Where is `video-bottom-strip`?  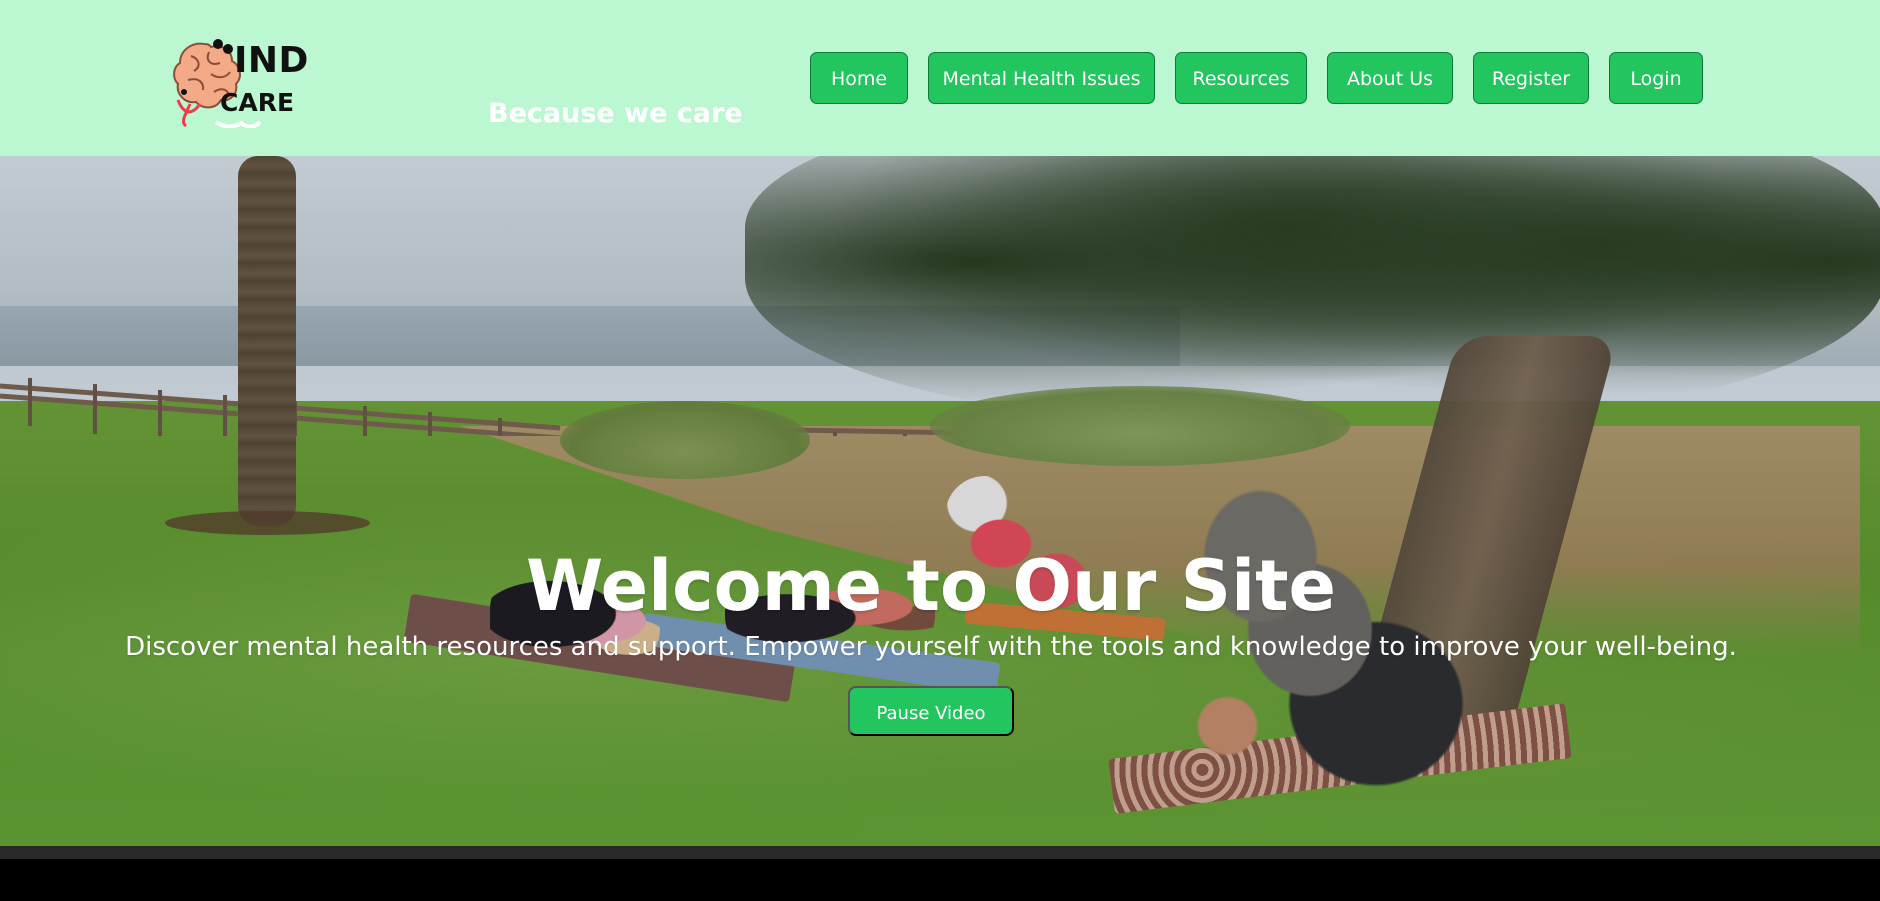
video-bottom-strip is located at coordinates (940, 852).